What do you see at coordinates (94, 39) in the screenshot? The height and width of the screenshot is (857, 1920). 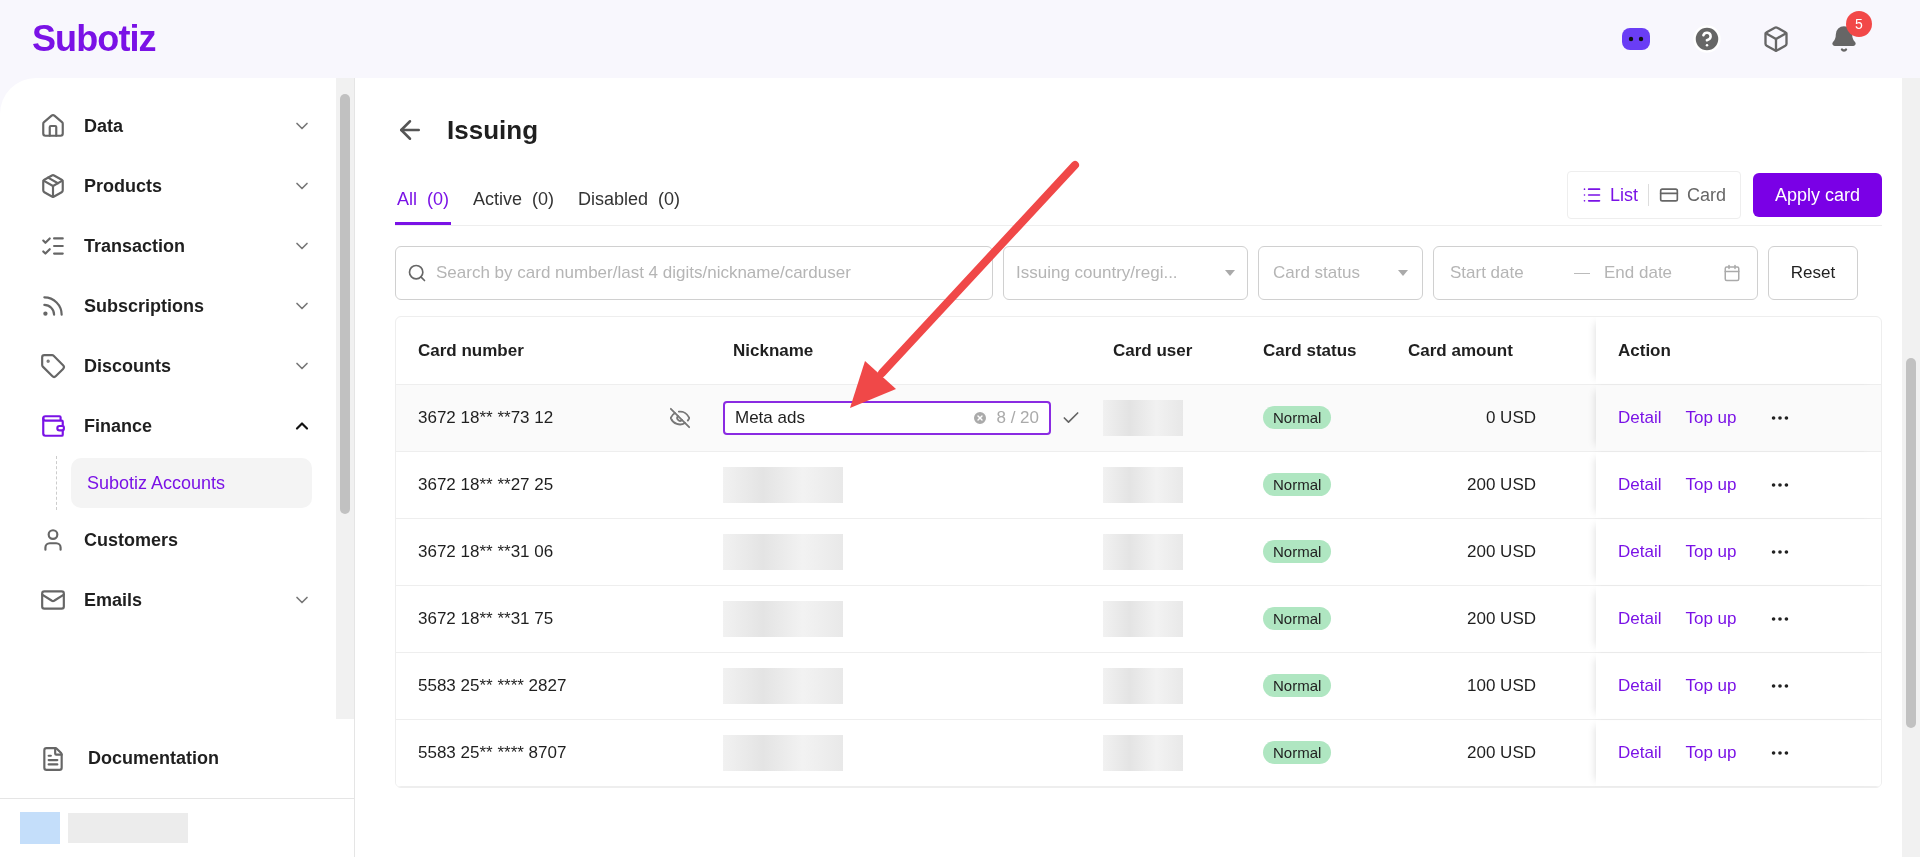 I see `brand-logo: Subotiz` at bounding box center [94, 39].